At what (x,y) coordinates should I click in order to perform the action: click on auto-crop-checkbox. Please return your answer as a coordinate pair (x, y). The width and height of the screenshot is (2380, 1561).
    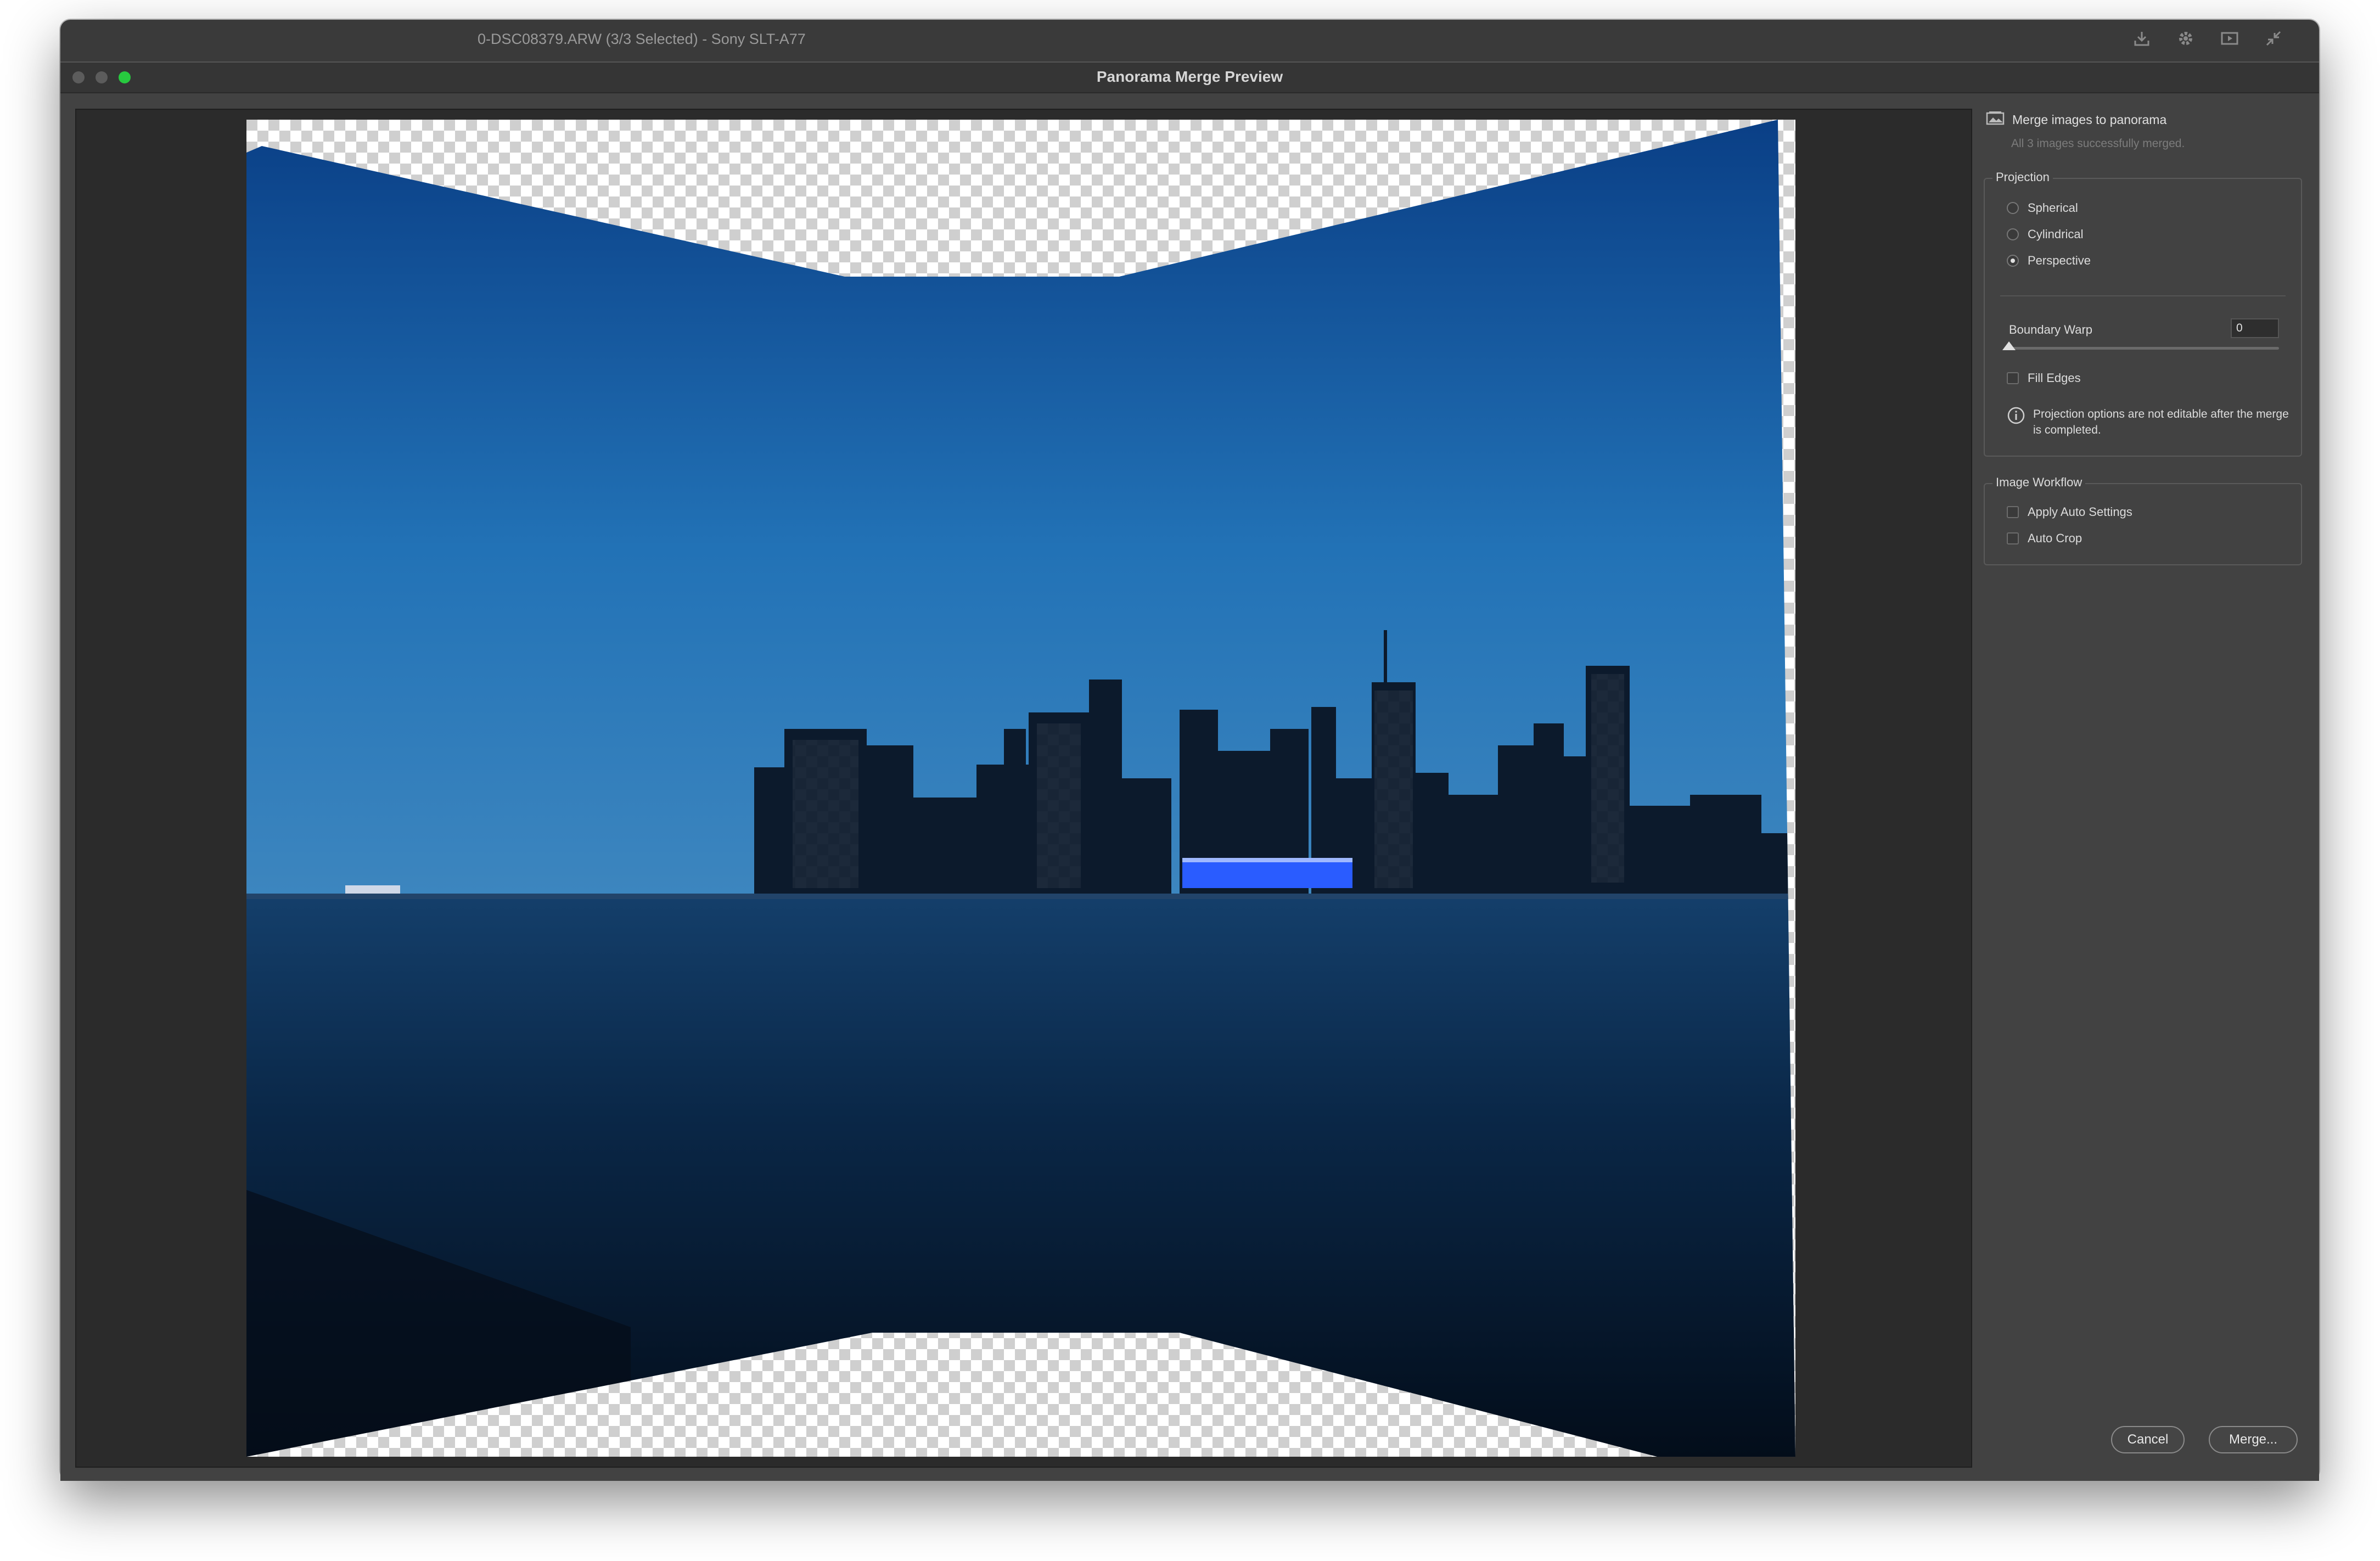
    Looking at the image, I should click on (2013, 538).